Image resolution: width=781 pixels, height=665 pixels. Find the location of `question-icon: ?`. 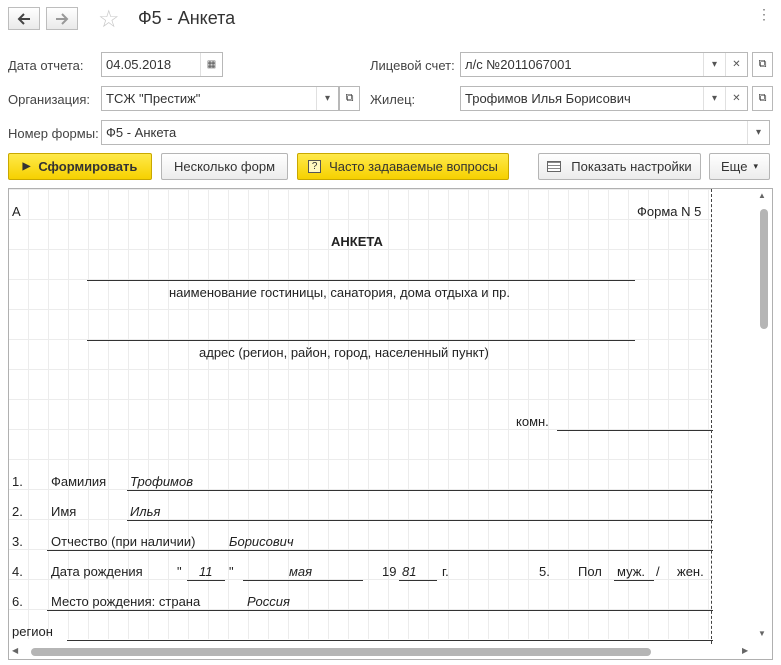

question-icon: ? is located at coordinates (315, 166).